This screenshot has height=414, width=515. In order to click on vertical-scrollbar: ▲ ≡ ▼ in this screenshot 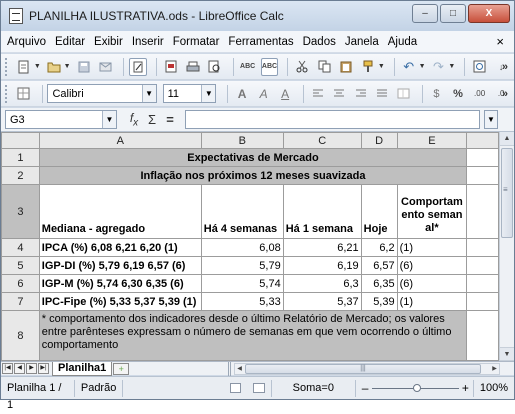, I will do `click(506, 246)`.